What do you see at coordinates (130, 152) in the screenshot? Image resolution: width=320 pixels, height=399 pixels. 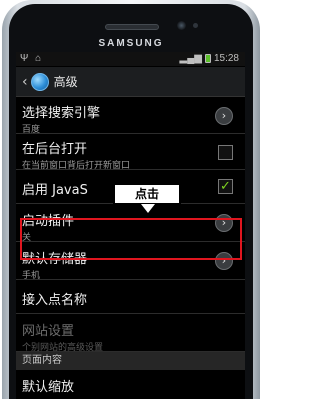 I see `setting-open-in-background: 在后台打开 在当前窗口背后打开新窗口` at bounding box center [130, 152].